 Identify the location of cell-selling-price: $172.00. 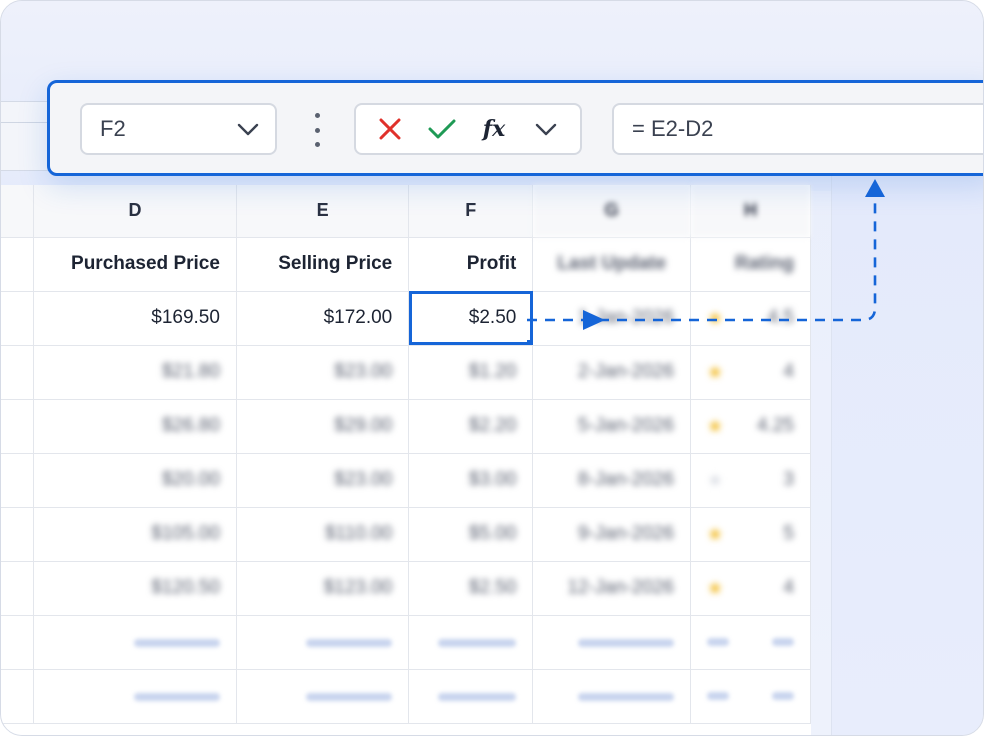
(323, 318).